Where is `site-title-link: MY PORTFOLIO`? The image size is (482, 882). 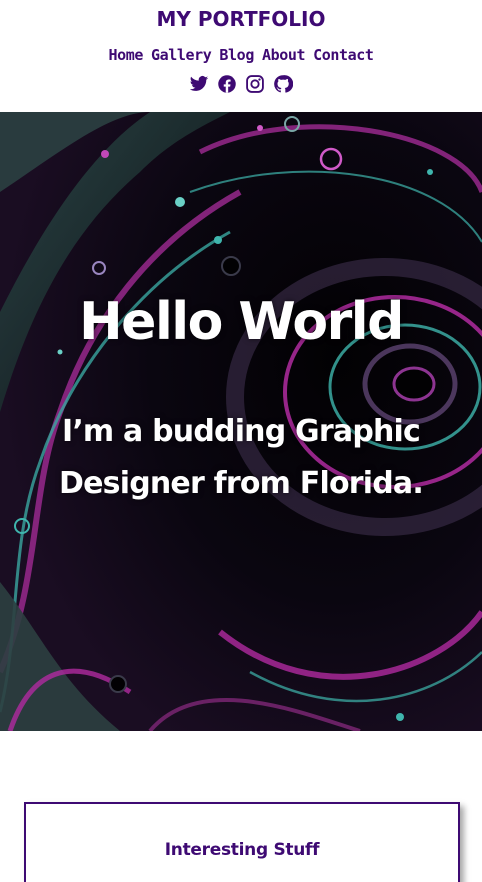
site-title-link: MY PORTFOLIO is located at coordinates (241, 19).